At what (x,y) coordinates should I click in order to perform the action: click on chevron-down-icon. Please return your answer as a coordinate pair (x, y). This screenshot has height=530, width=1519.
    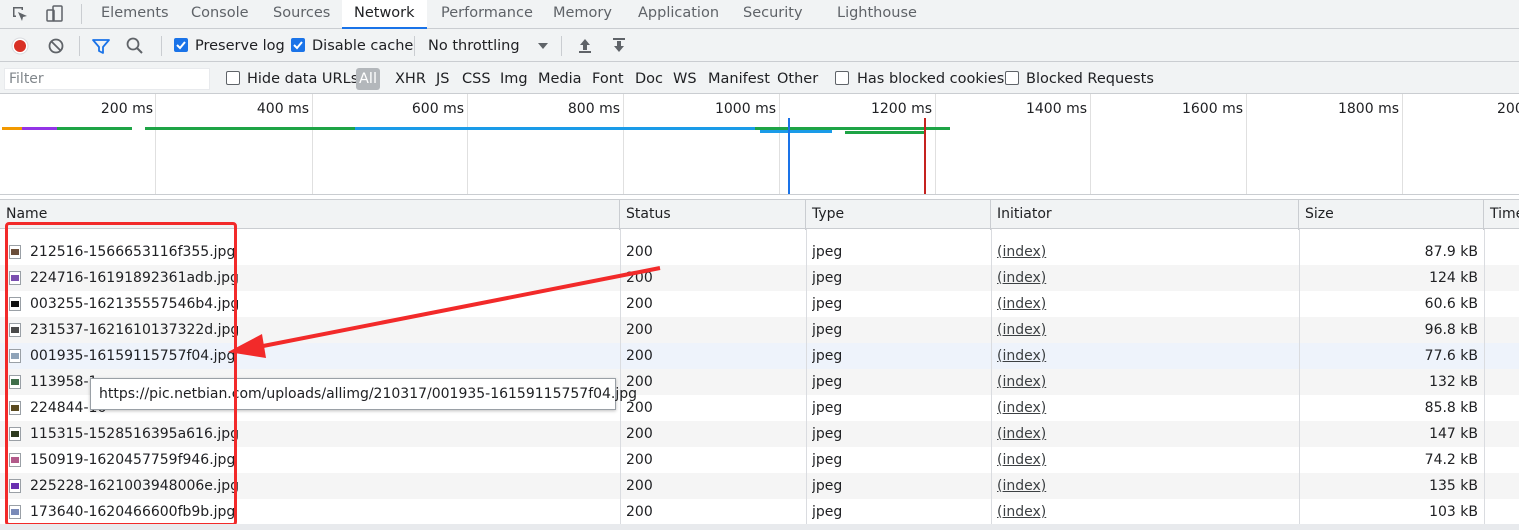
    Looking at the image, I should click on (543, 46).